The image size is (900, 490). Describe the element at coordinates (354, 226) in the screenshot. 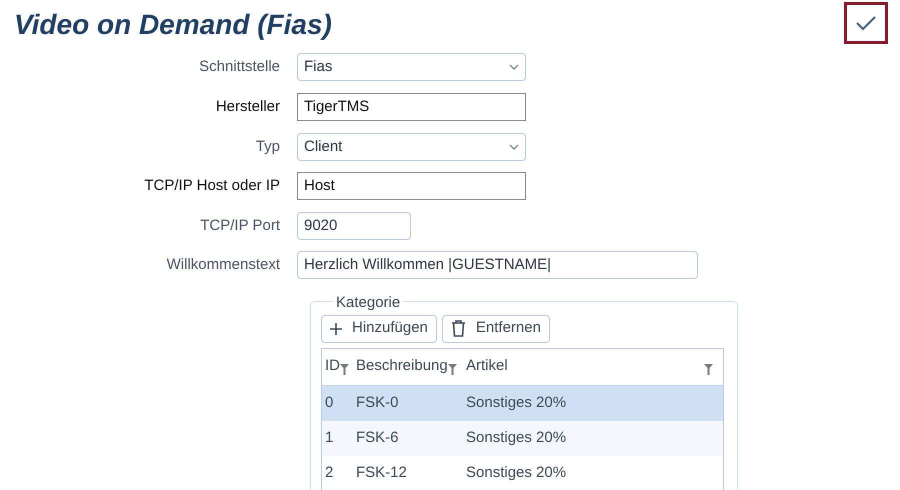

I see `input-field: 9020` at that location.